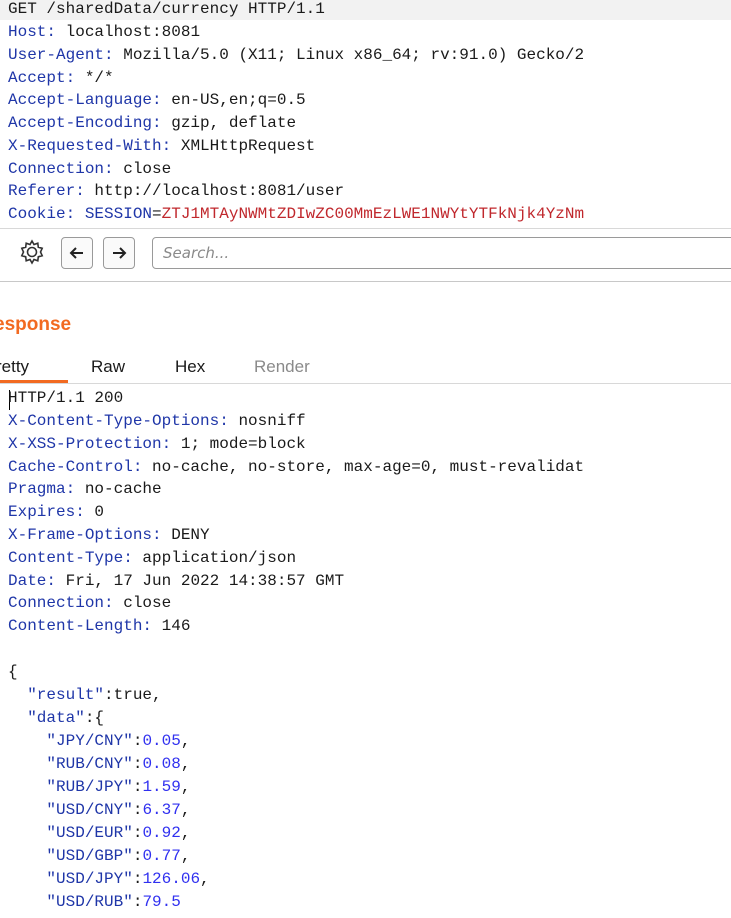  I want to click on header-name: Pragma:, so click(42, 489).